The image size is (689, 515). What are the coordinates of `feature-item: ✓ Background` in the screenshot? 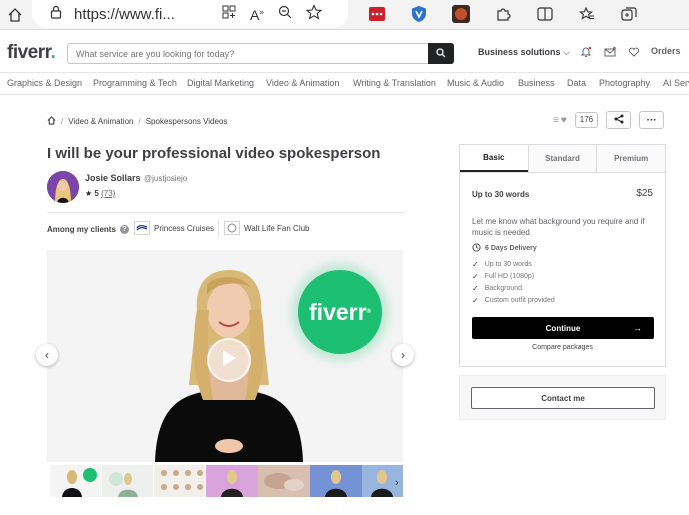 It's located at (497, 288).